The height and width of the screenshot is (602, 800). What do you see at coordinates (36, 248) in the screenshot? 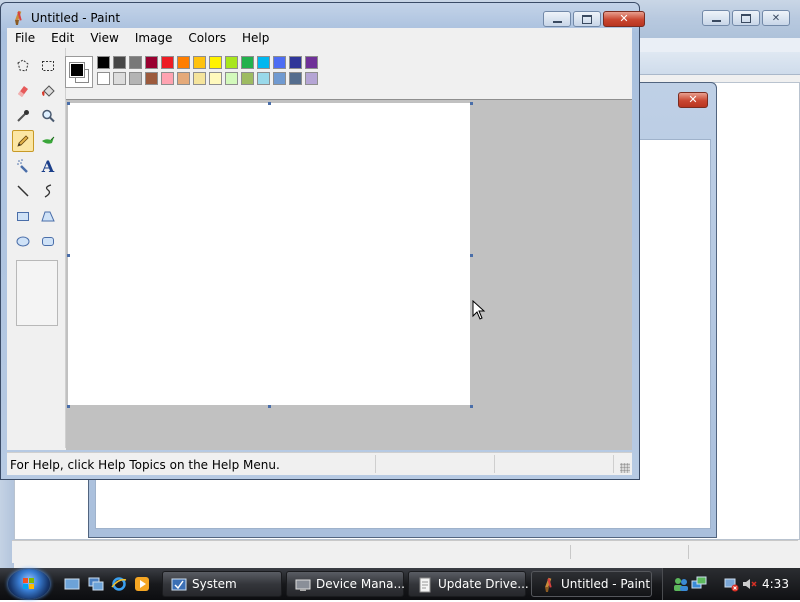
I see `toolbox: A` at bounding box center [36, 248].